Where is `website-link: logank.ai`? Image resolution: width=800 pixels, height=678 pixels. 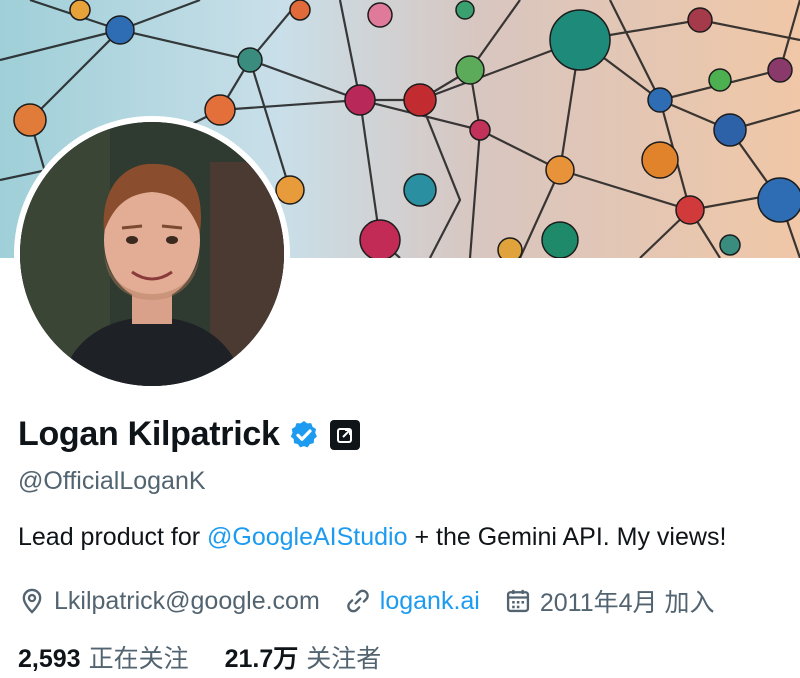
website-link: logank.ai is located at coordinates (430, 601).